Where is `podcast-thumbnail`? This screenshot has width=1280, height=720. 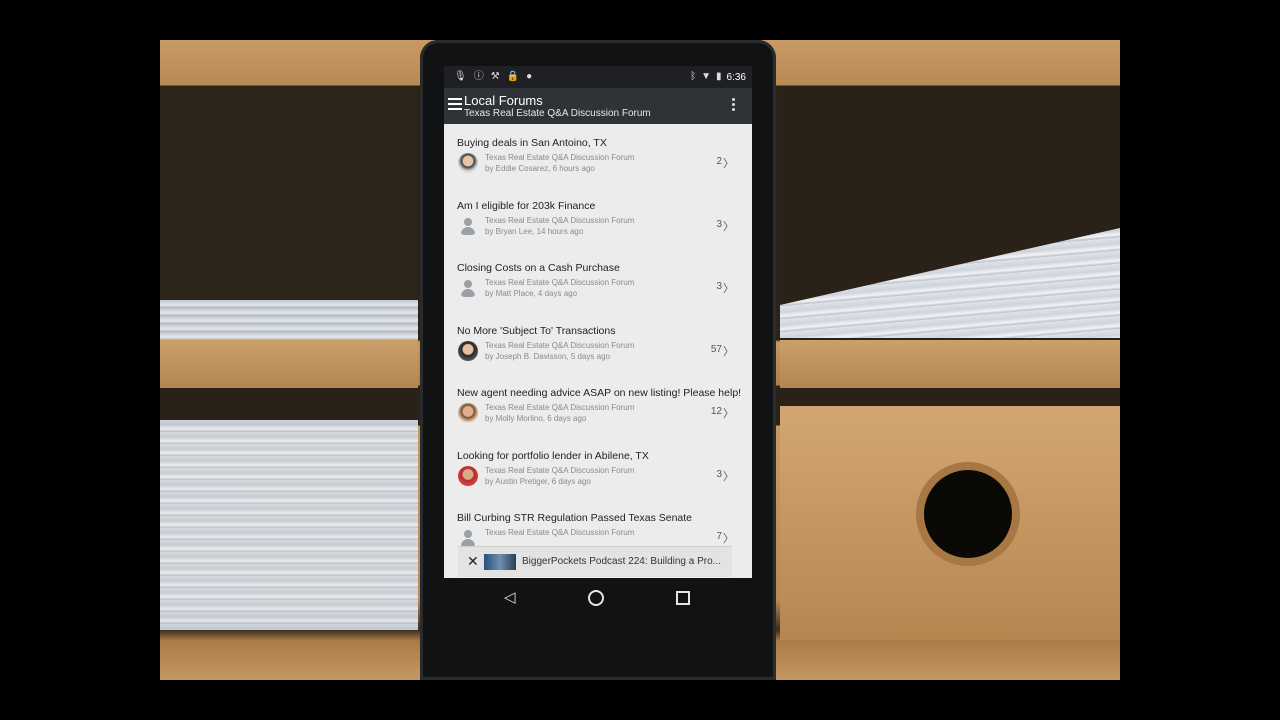
podcast-thumbnail is located at coordinates (500, 562).